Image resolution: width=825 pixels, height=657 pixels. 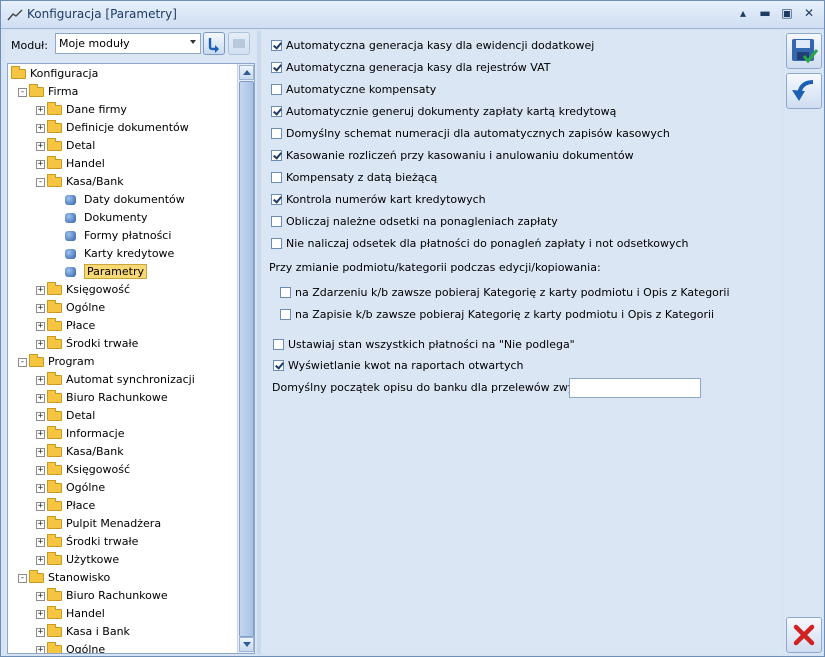 What do you see at coordinates (122, 380) in the screenshot?
I see `tree-item: + Automat synchronizacji` at bounding box center [122, 380].